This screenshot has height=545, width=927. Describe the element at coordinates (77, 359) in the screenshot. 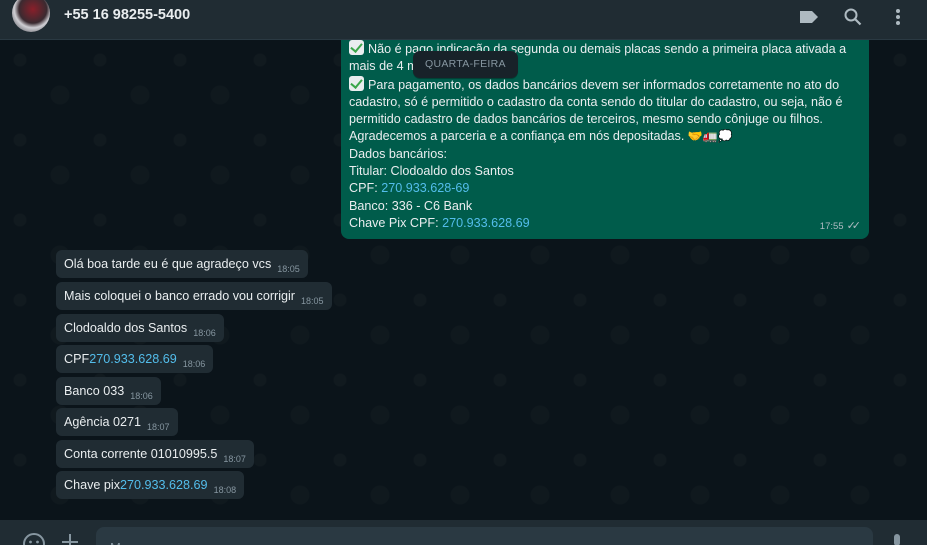

I see `message-text: CPF` at that location.